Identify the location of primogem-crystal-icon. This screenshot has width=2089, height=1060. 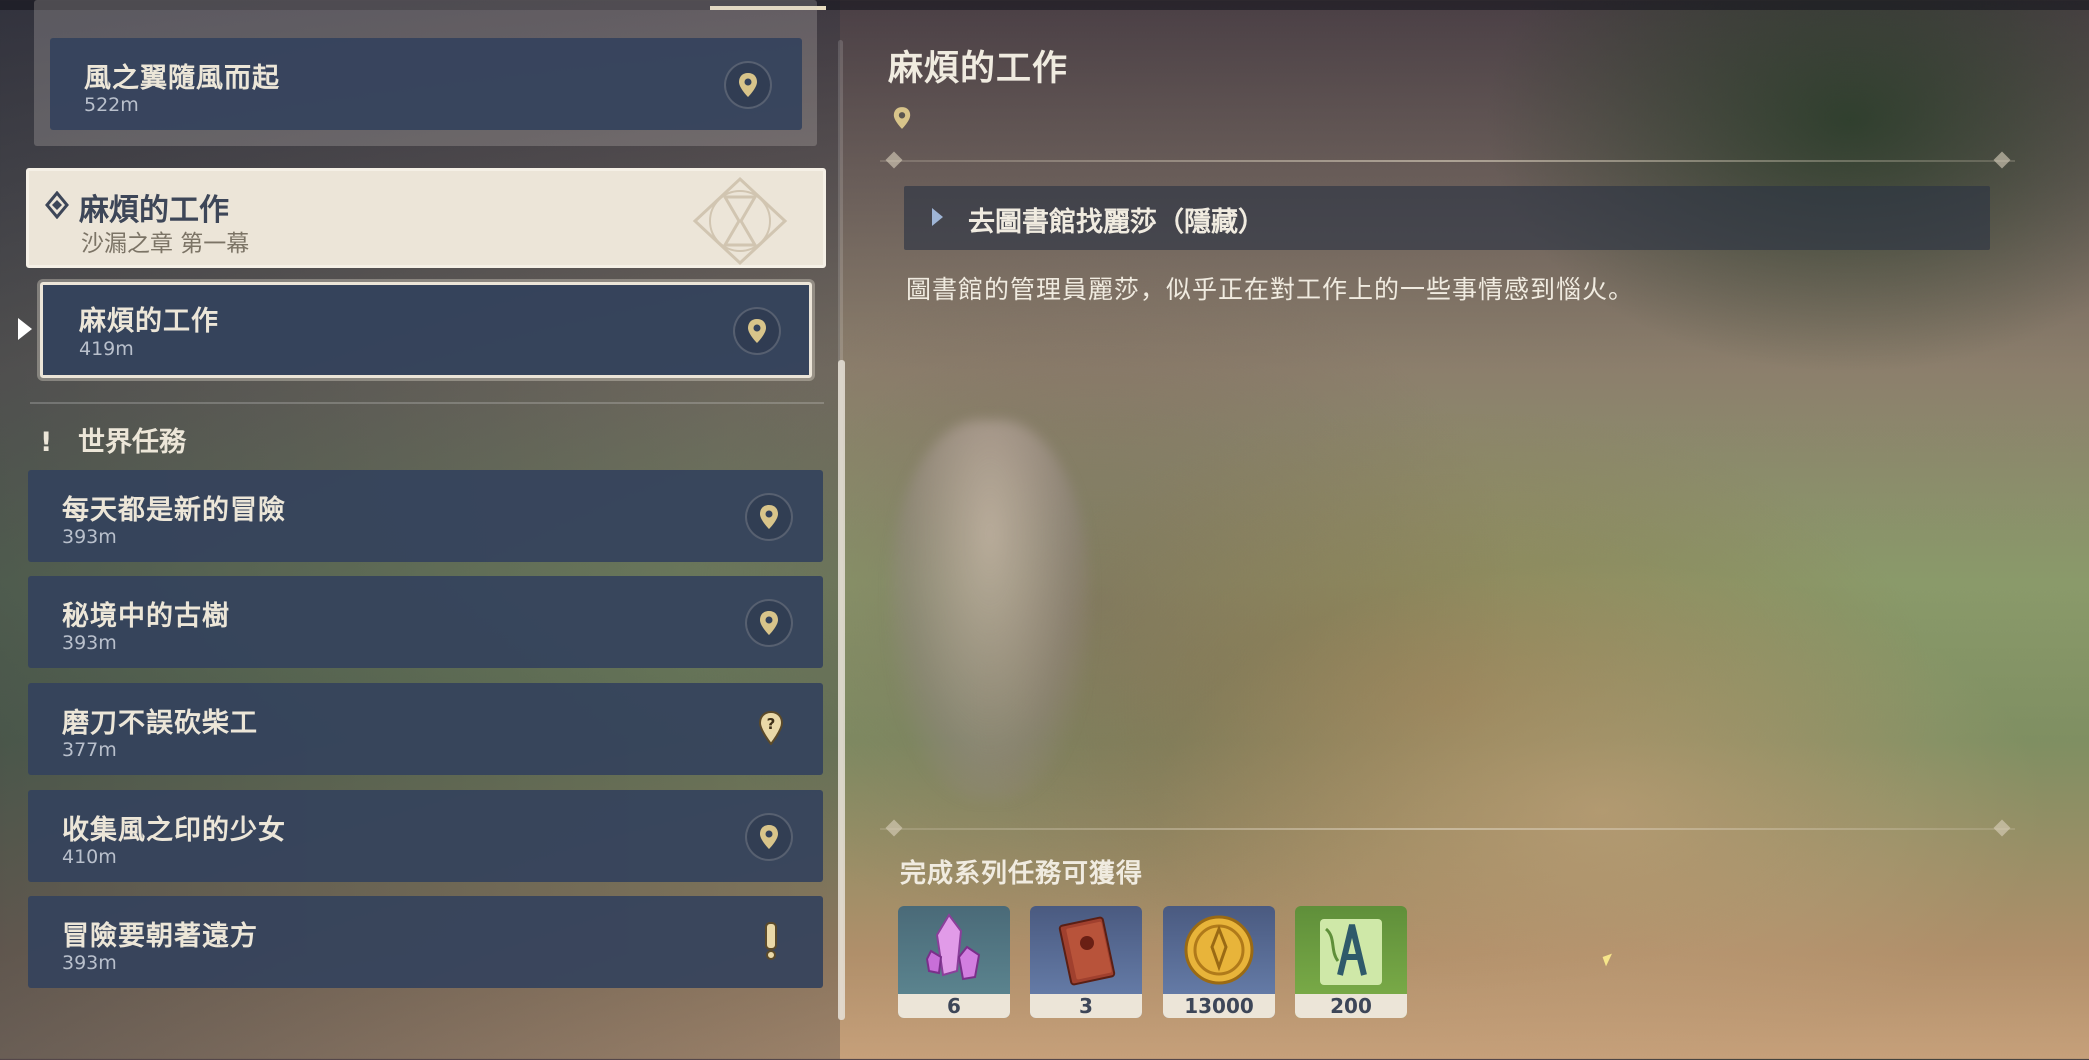
(954, 950).